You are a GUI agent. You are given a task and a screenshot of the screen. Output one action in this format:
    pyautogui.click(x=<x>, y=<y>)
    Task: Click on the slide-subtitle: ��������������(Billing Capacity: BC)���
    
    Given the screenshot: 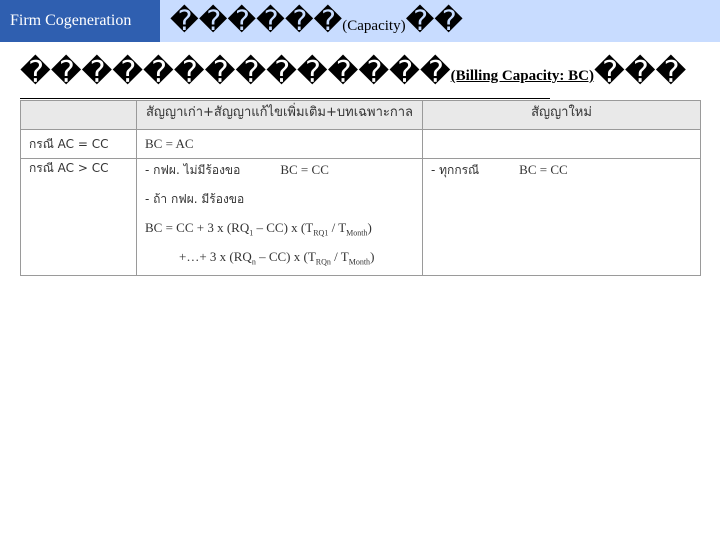 What is the action you would take?
    pyautogui.click(x=360, y=73)
    